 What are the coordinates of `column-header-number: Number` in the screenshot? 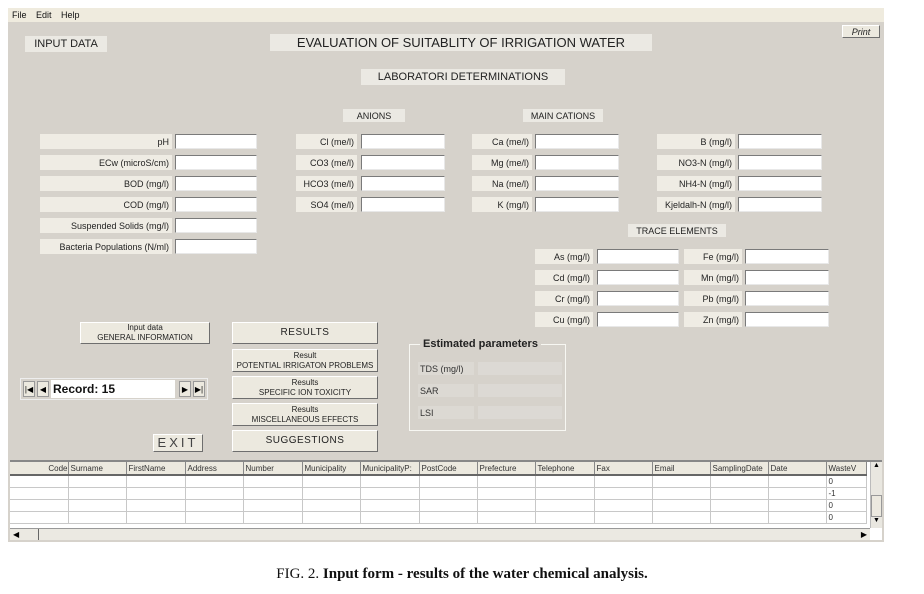 It's located at (273, 469).